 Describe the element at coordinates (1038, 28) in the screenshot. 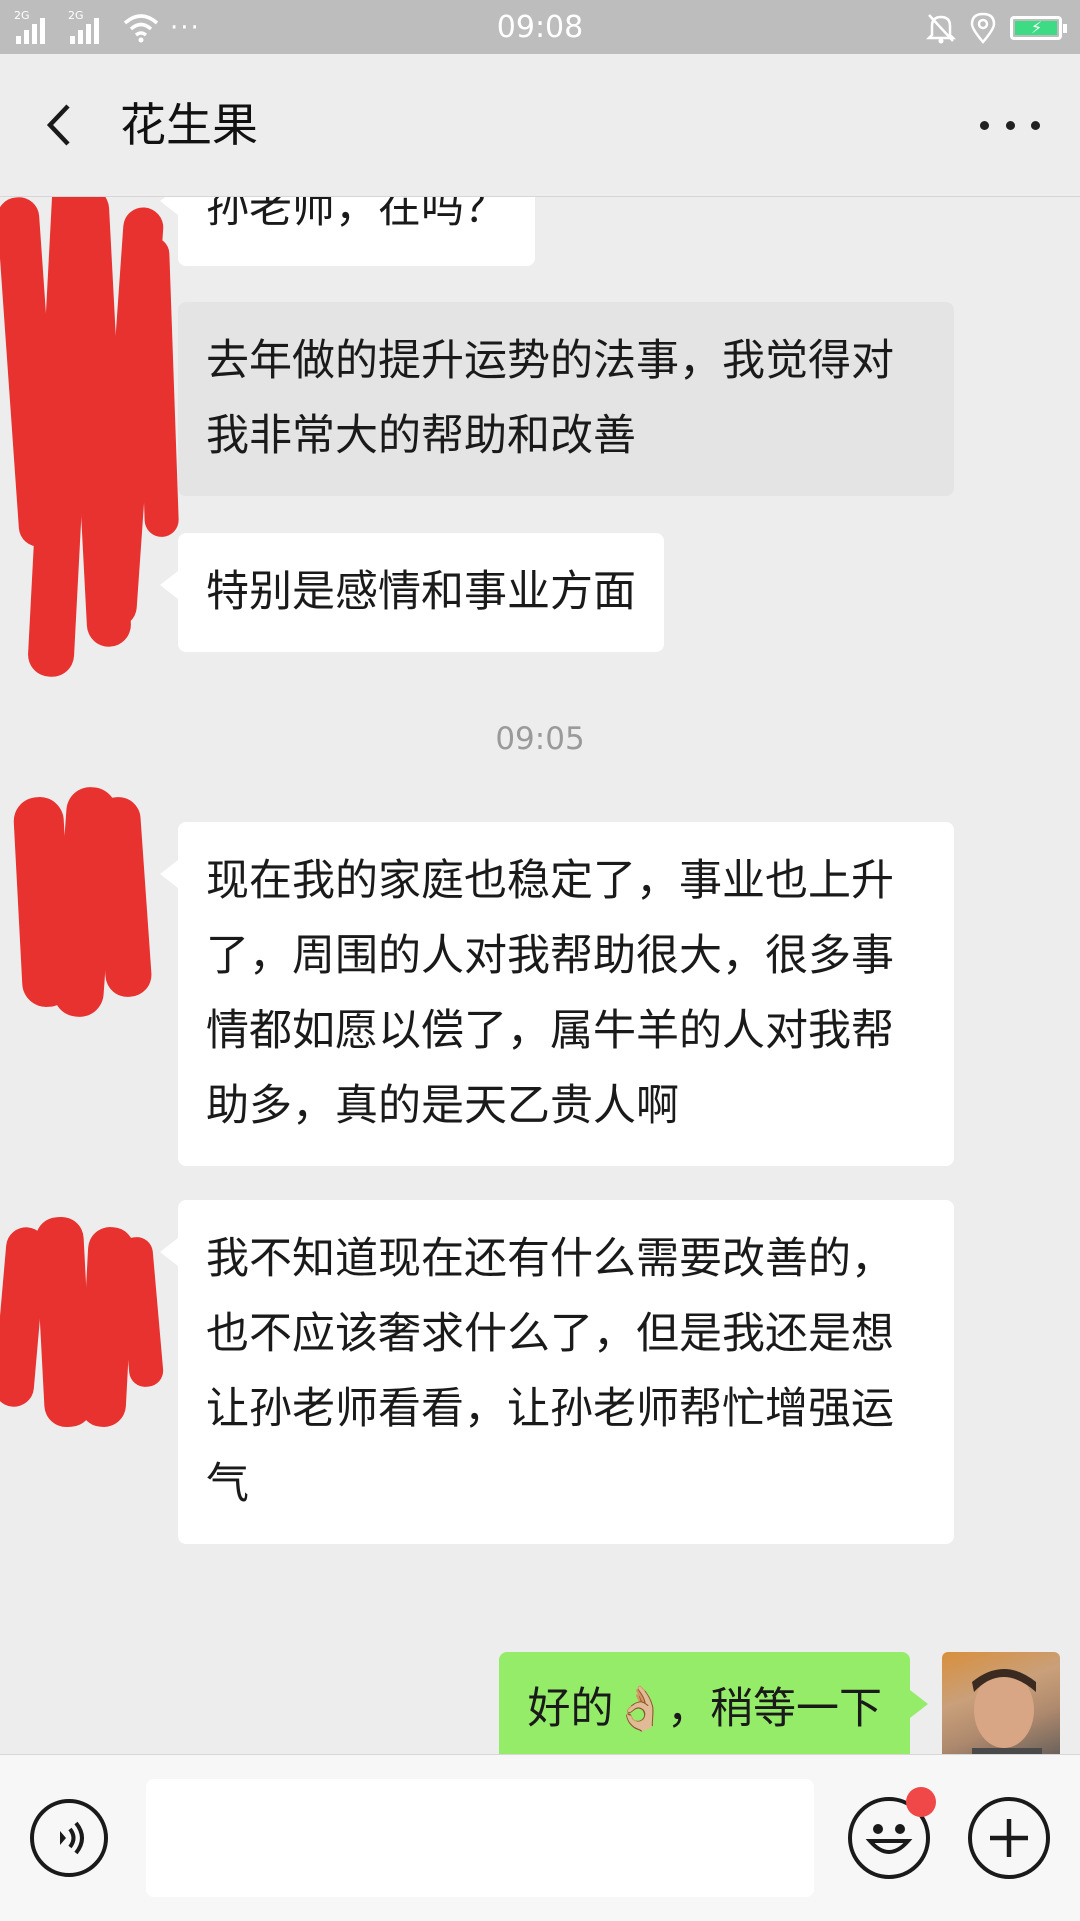

I see `battery-charging-icon: ⚡` at that location.